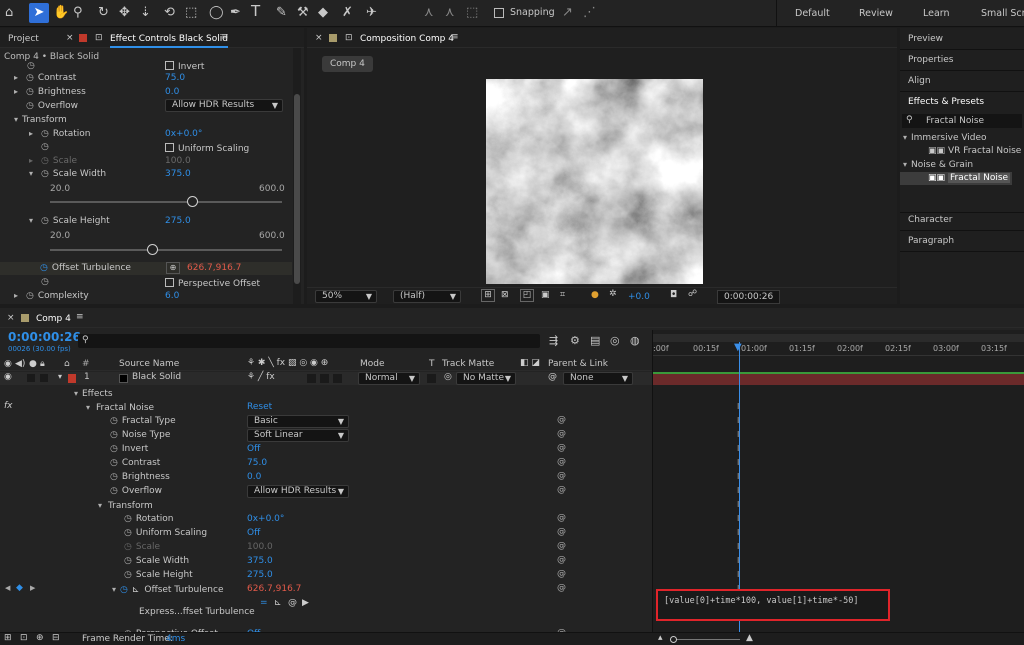  What do you see at coordinates (9, 12) in the screenshot?
I see `home-icon: ⌂` at bounding box center [9, 12].